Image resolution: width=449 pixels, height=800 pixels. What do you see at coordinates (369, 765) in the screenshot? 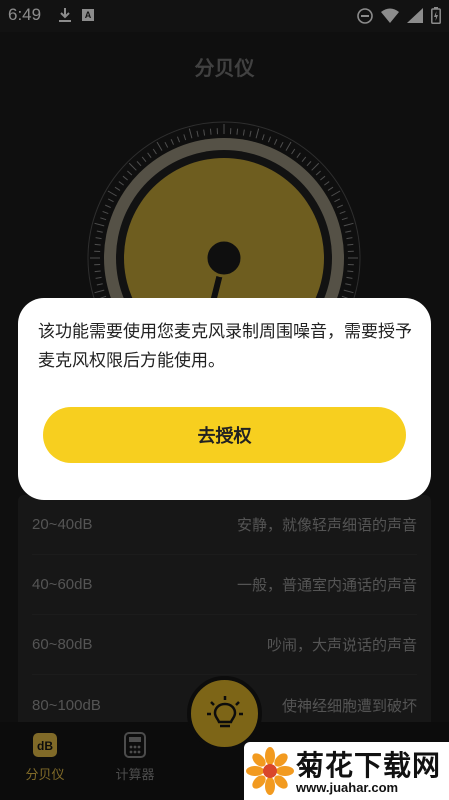
I see `watermark-title: 菊花下载网` at bounding box center [369, 765].